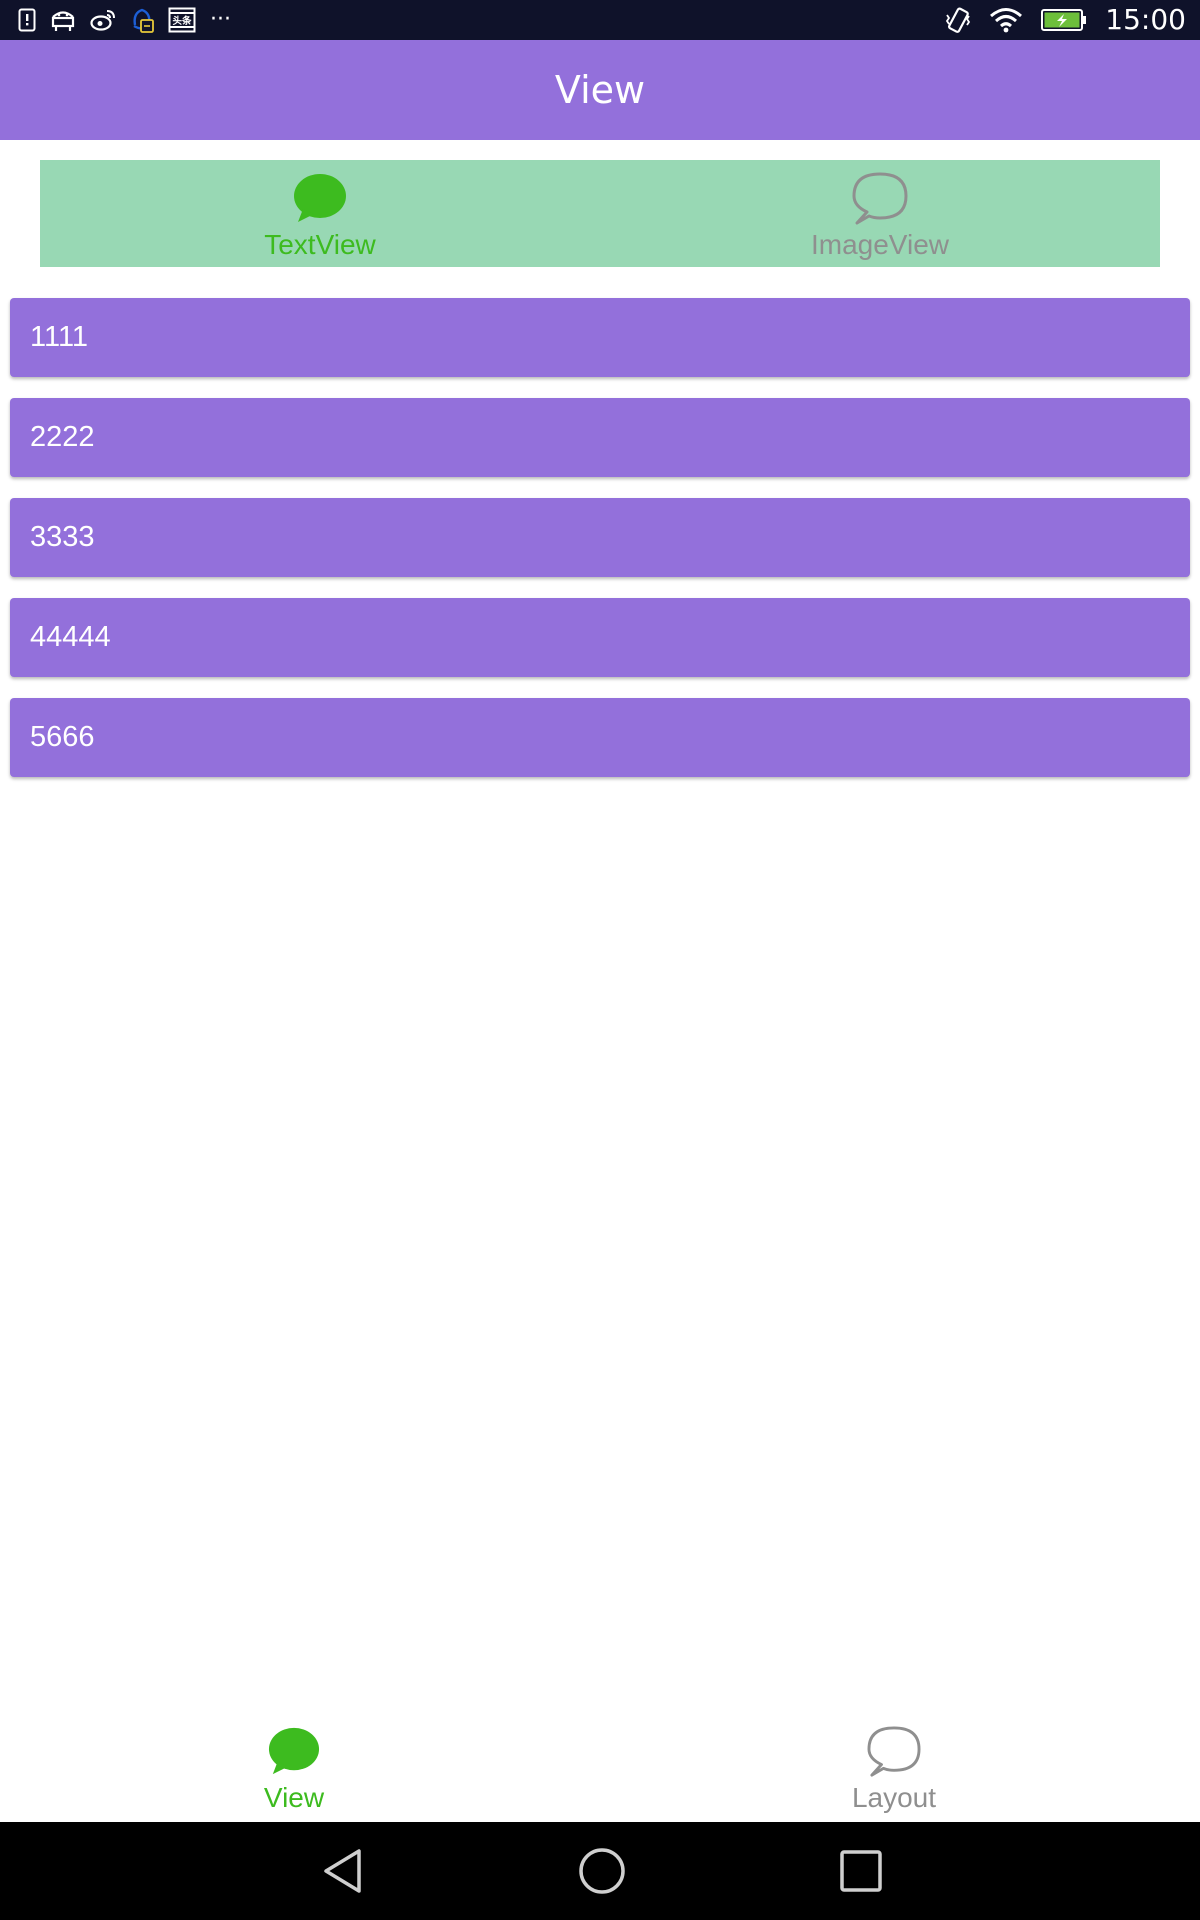 The width and height of the screenshot is (1200, 1920). What do you see at coordinates (70, 637) in the screenshot?
I see `list-item-label: 44444` at bounding box center [70, 637].